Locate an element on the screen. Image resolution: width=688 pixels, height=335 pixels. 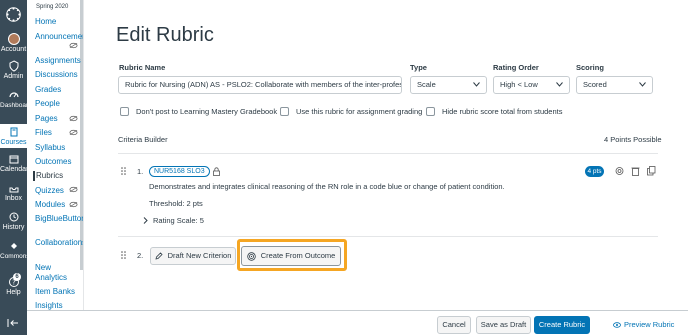
nav-dashboard: Dashboard is located at coordinates (16, 99).